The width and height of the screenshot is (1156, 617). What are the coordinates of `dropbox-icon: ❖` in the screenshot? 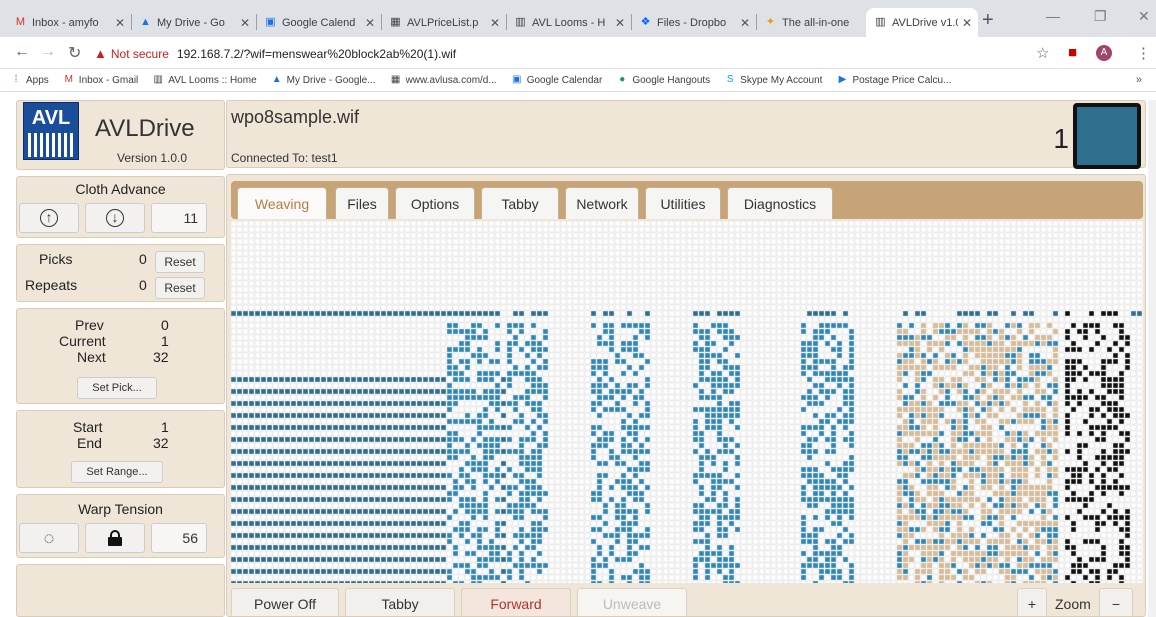 It's located at (645, 22).